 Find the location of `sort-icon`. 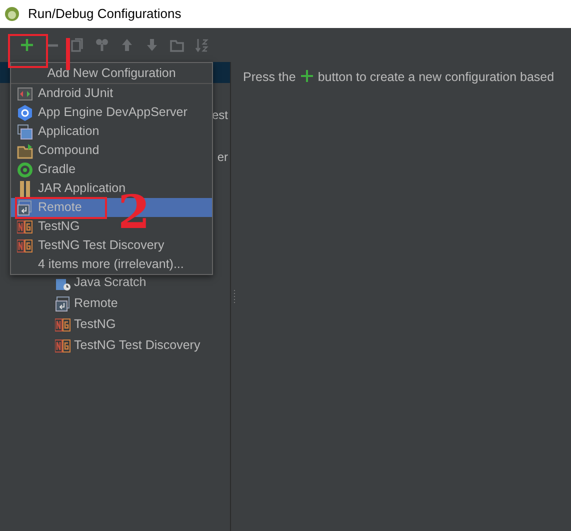

sort-icon is located at coordinates (202, 45).